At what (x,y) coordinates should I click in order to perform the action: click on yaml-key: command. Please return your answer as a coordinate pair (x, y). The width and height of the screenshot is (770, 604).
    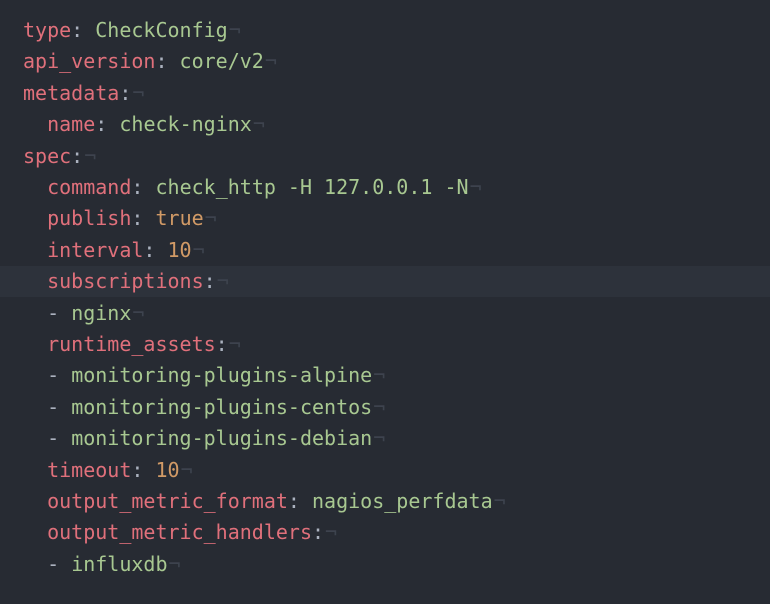
    Looking at the image, I should click on (89, 187).